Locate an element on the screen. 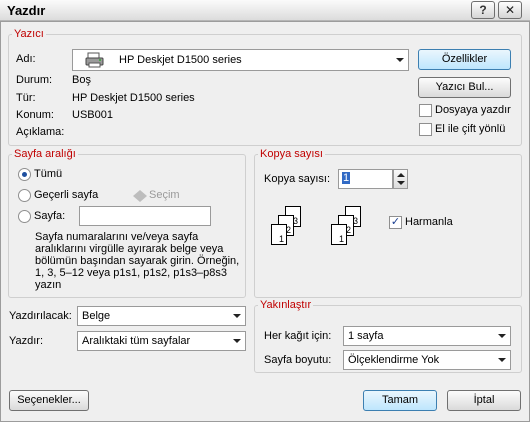 The width and height of the screenshot is (530, 422). scale-label: Sayfa boyutu: is located at coordinates (298, 360).